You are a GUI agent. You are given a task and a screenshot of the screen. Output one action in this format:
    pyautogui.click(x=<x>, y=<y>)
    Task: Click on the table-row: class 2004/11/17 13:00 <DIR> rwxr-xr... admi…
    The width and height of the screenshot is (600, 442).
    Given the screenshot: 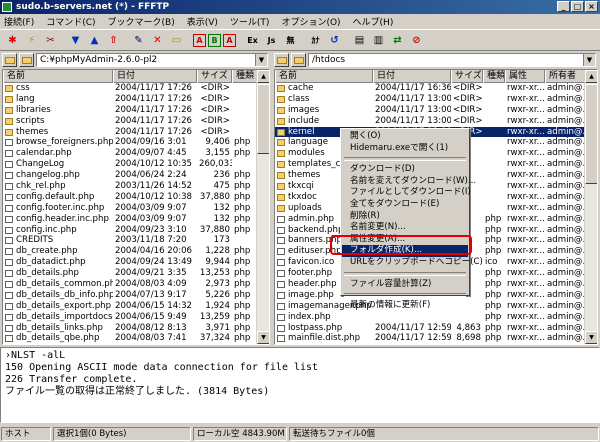 What is the action you would take?
    pyautogui.click(x=436, y=99)
    